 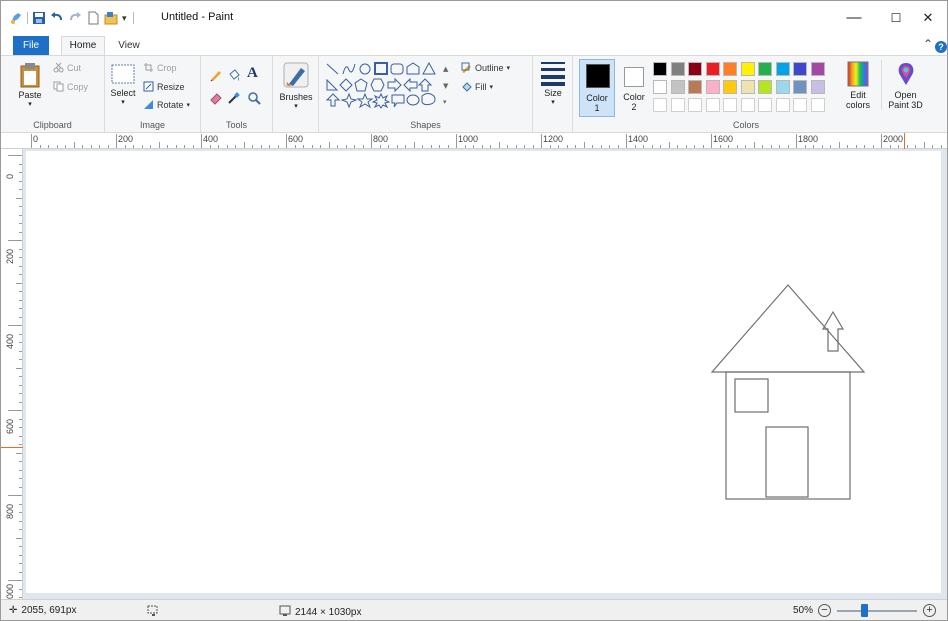 I want to click on drawing-layer, so click(x=788, y=392).